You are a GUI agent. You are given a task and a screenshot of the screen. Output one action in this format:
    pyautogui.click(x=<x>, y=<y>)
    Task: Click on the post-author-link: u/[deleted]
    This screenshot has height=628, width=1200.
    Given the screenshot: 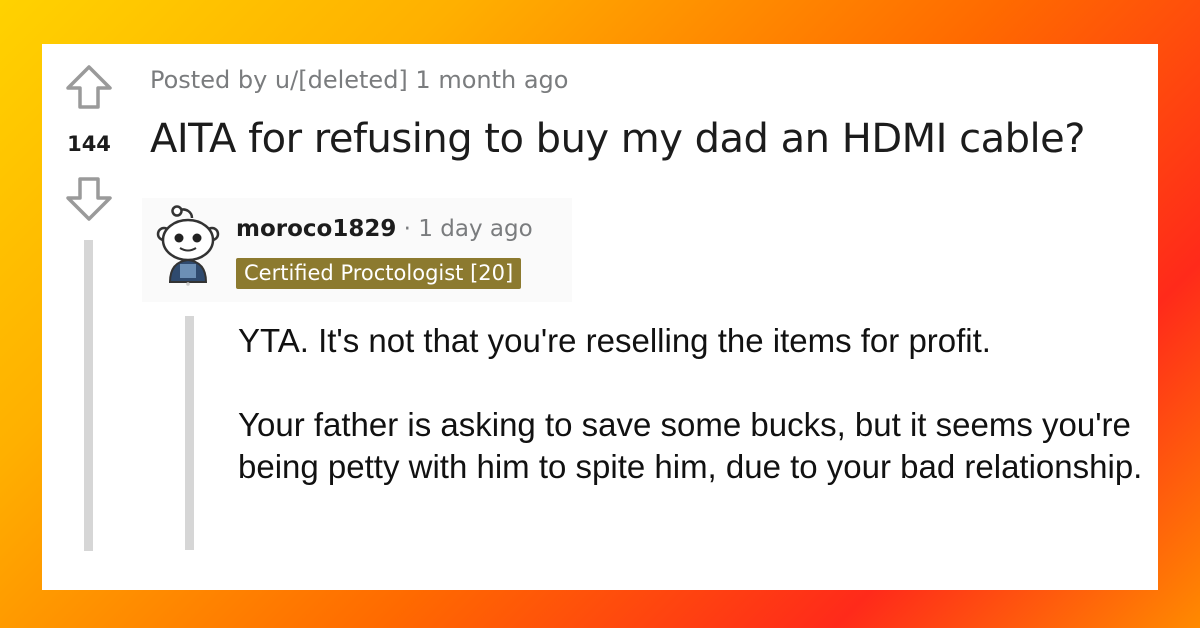 What is the action you would take?
    pyautogui.click(x=341, y=80)
    